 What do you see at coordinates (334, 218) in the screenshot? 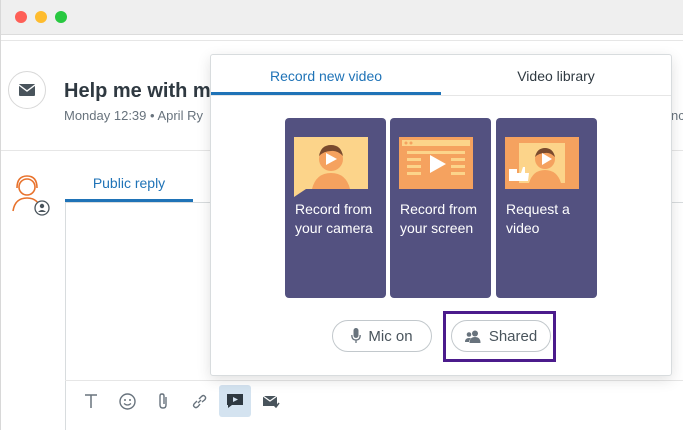
I see `record-camera-label: Record from your camera` at bounding box center [334, 218].